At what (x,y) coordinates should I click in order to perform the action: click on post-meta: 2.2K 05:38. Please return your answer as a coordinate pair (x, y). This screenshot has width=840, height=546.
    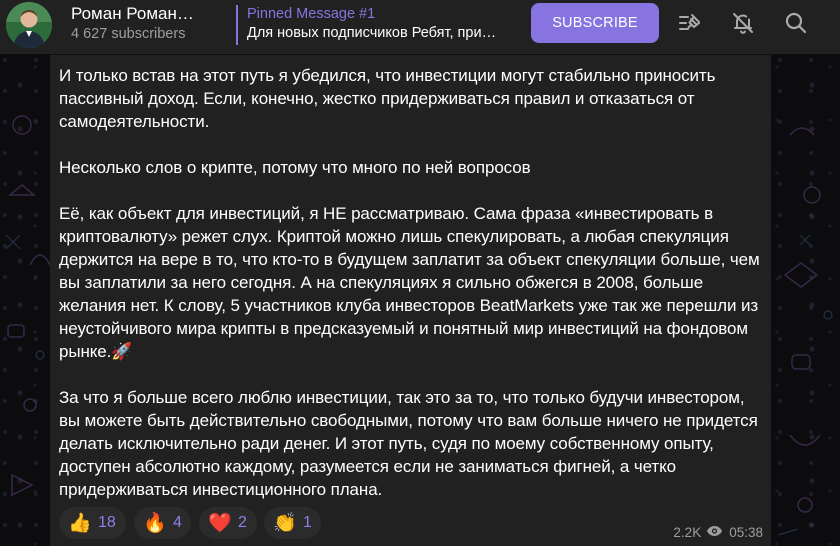
    Looking at the image, I should click on (718, 532).